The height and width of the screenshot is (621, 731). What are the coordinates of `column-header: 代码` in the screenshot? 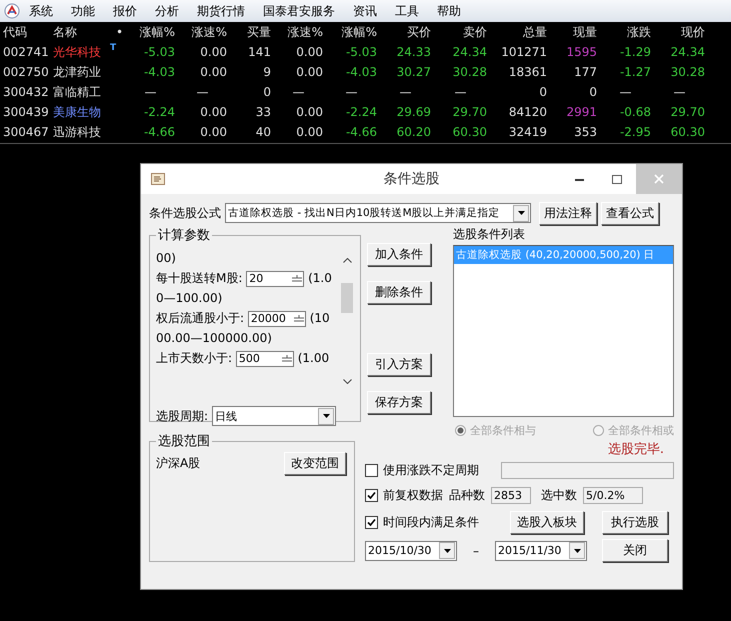 It's located at (25, 32).